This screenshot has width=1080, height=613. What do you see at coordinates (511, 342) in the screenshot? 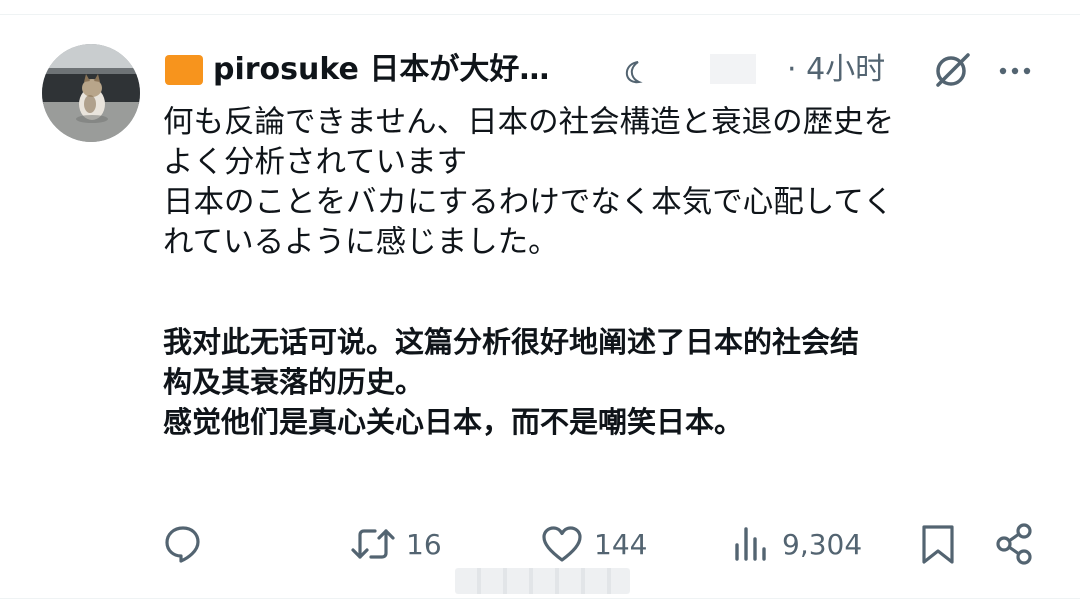
I see `translation-line: 我对此无话可说。这篇分析很好地阐述了日本的社会结` at bounding box center [511, 342].